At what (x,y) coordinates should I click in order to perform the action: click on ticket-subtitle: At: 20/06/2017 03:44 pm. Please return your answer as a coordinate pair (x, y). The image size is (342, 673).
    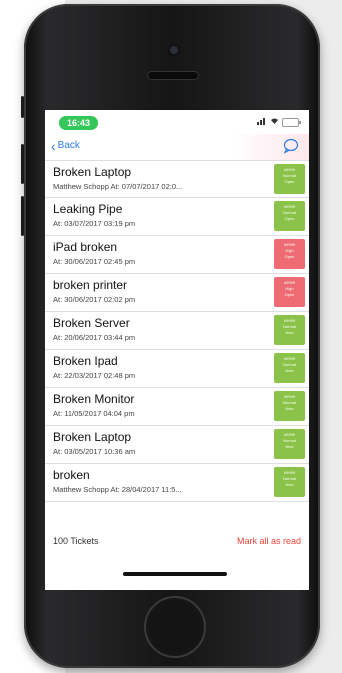
    Looking at the image, I should click on (94, 337).